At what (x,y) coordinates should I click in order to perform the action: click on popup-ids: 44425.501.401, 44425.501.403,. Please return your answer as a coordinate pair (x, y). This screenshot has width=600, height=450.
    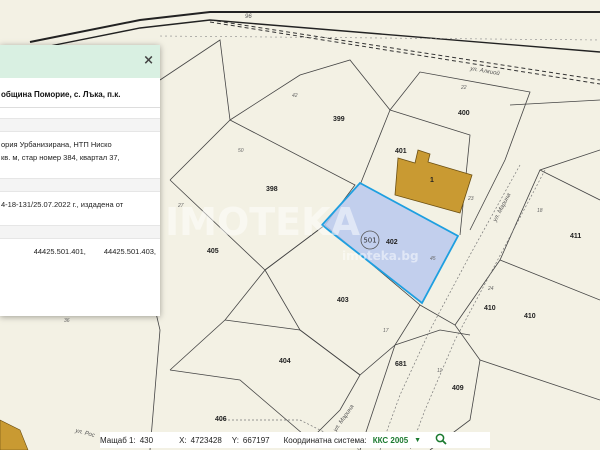
    Looking at the image, I should click on (80, 251).